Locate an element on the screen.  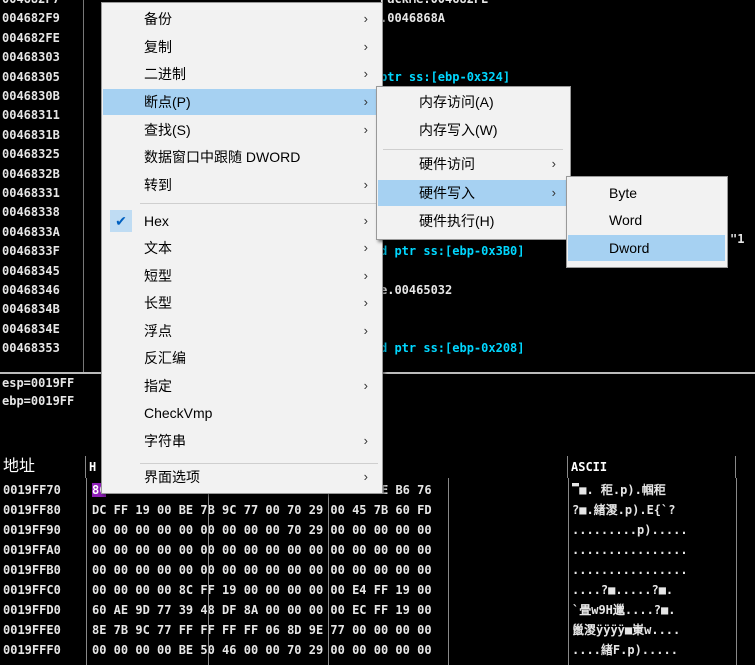
breakpoint-submenu: 内存访问(A) 内存写入(W) 硬件访问 › 硬件写入 › 硬件执行(H) is located at coordinates (473, 163).